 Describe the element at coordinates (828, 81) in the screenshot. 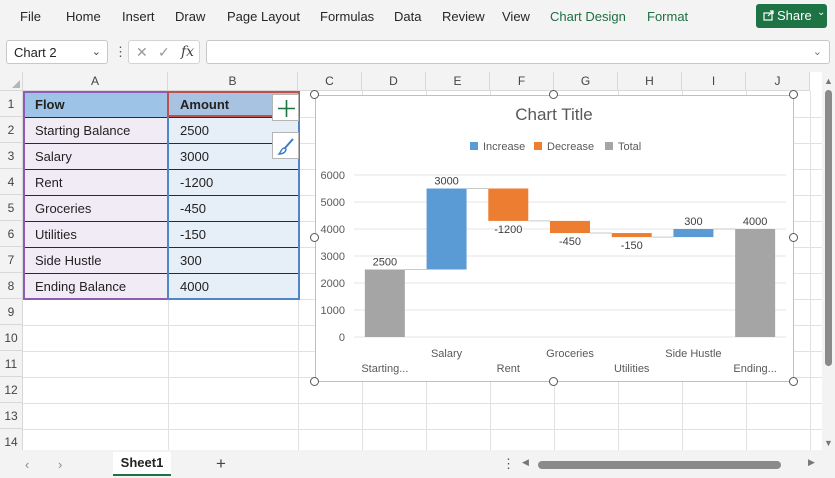

I see `scroll-up-icon: ▲` at that location.